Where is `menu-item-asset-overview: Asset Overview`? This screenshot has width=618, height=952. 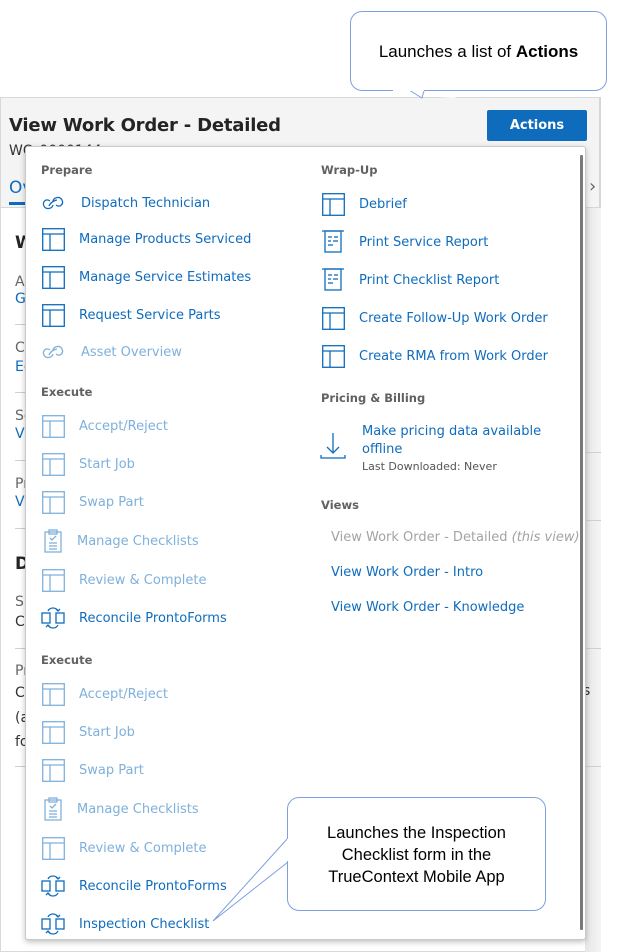 menu-item-asset-overview: Asset Overview is located at coordinates (111, 352).